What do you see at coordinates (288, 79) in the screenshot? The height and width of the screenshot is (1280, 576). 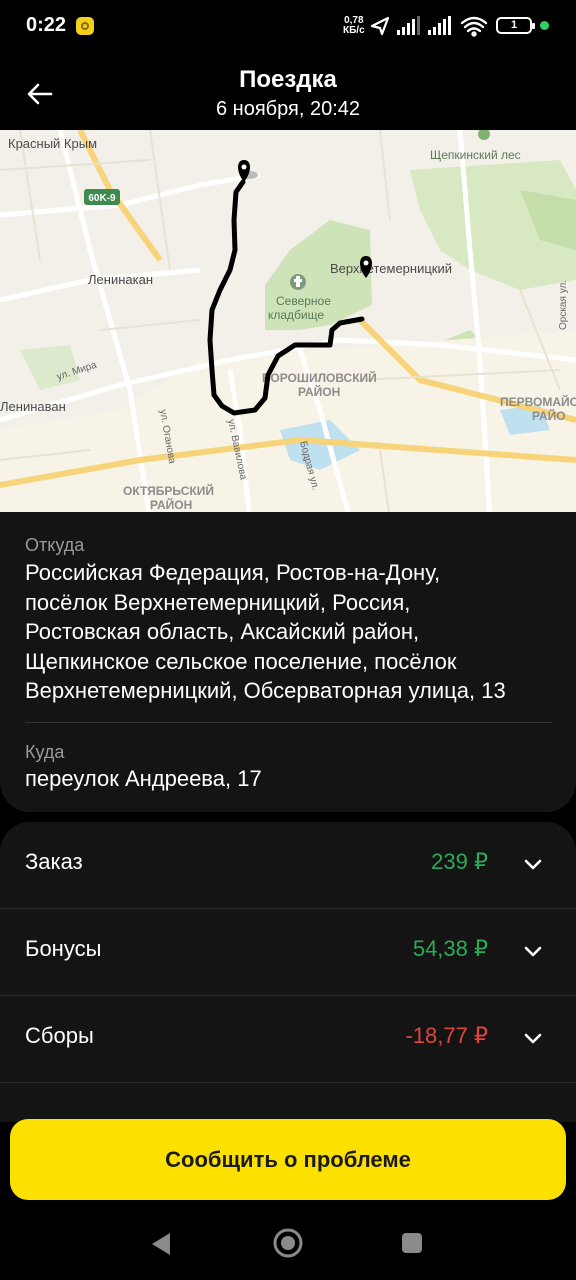 I see `page-title: Поездка` at bounding box center [288, 79].